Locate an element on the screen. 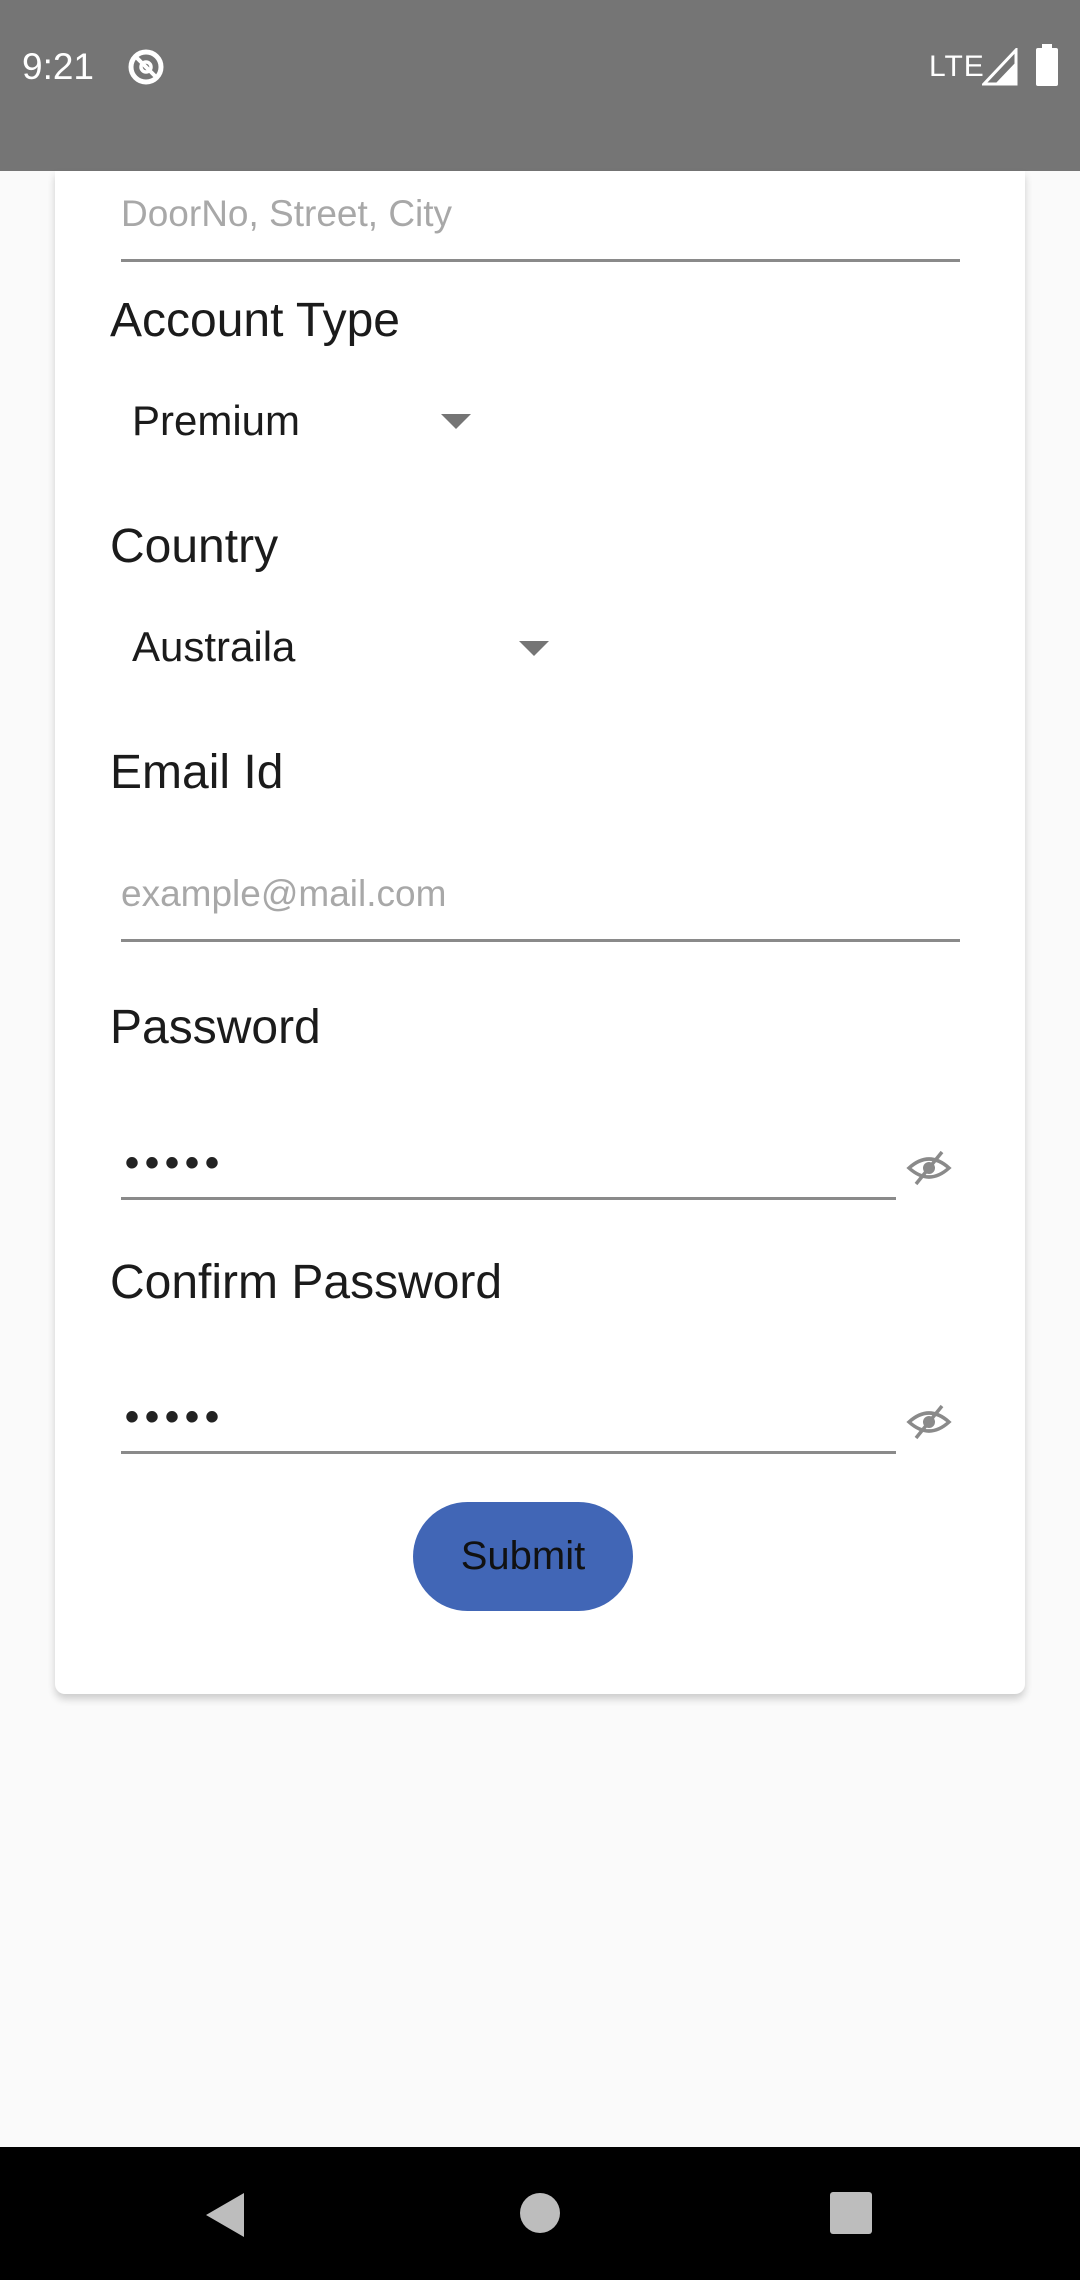 This screenshot has height=2280, width=1080. address-field is located at coordinates (540, 227).